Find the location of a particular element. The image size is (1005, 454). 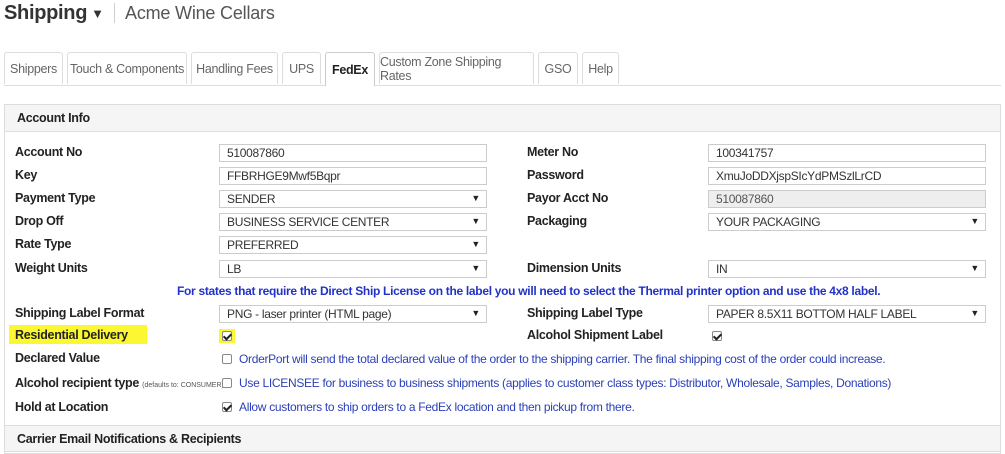

header-divider is located at coordinates (115, 13).